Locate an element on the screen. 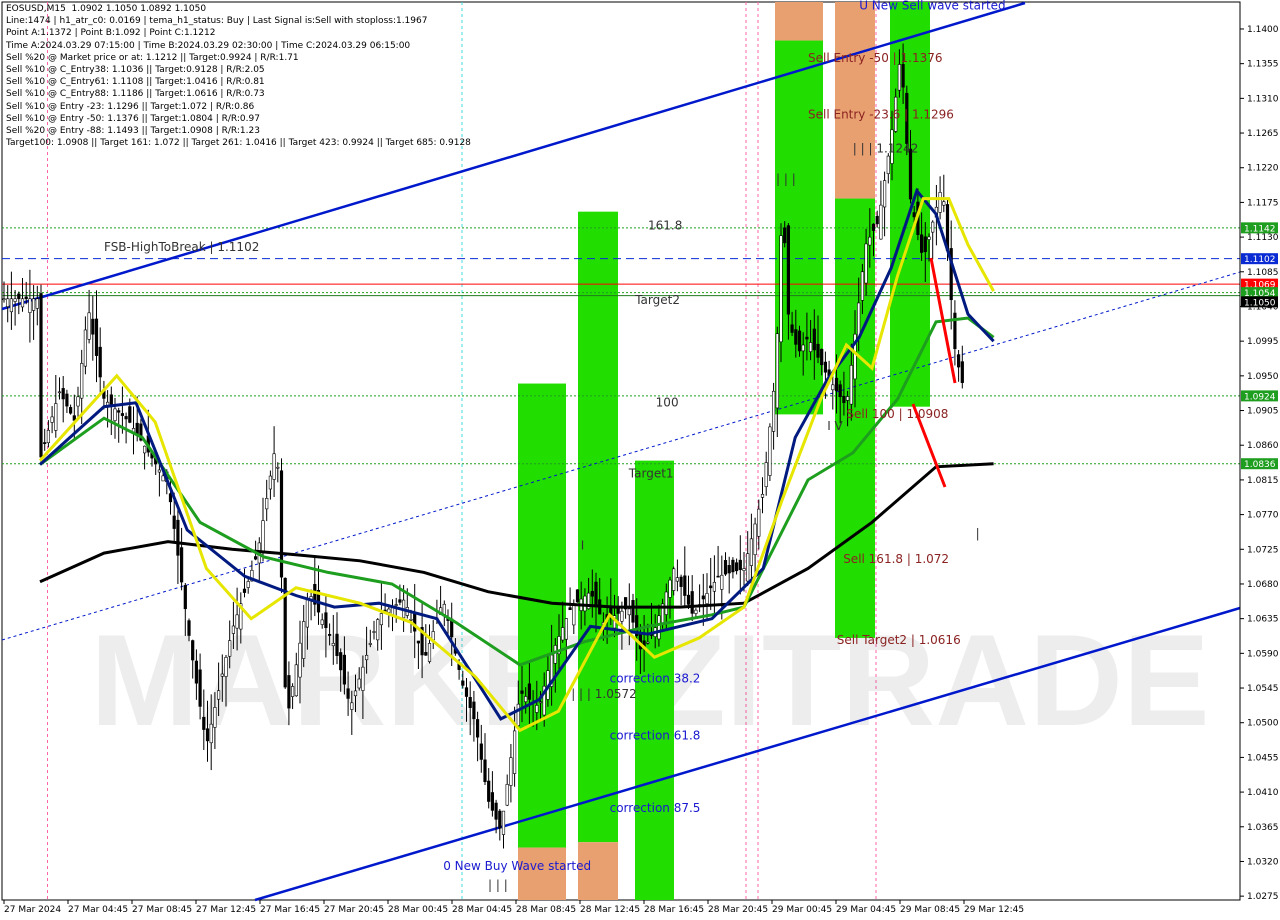 Image resolution: width=1280 pixels, height=920 pixels. x-tick-label: 27 Mar 08:45 is located at coordinates (162, 910).